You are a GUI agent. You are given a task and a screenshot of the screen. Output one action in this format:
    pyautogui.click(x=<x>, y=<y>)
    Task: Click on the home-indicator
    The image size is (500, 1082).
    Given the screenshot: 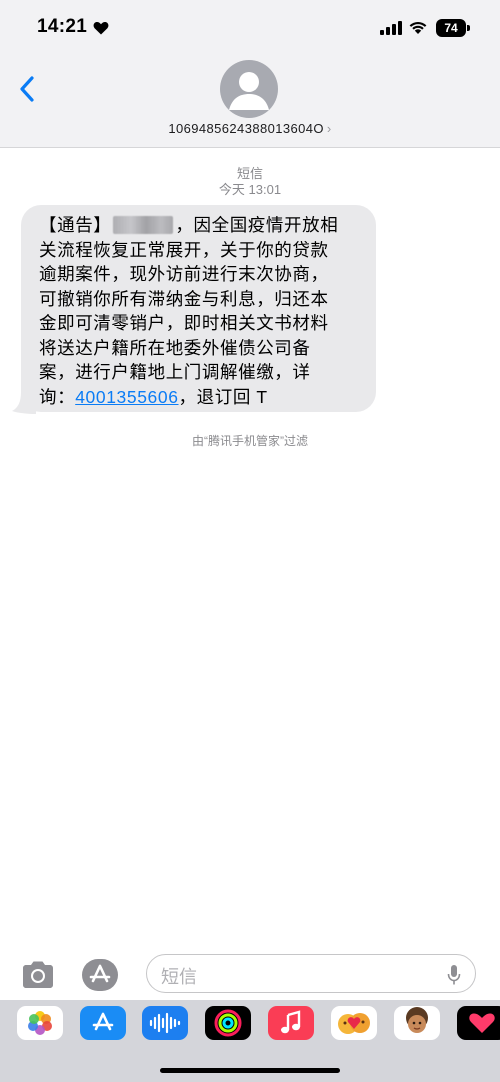 What is the action you would take?
    pyautogui.click(x=250, y=1070)
    